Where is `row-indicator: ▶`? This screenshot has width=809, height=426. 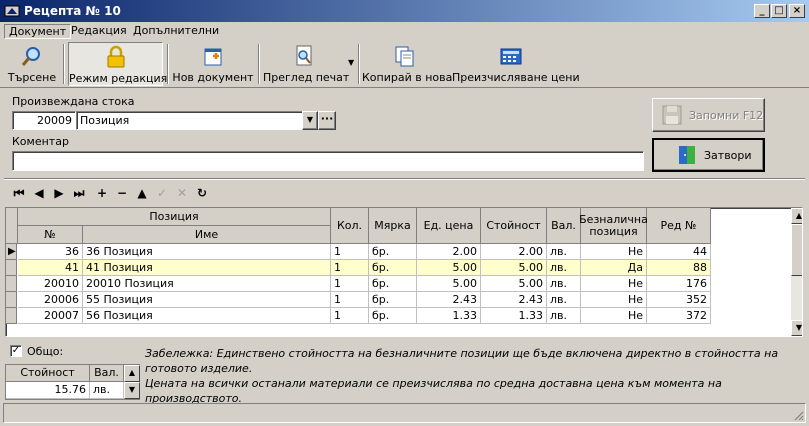 row-indicator: ▶ is located at coordinates (11, 252).